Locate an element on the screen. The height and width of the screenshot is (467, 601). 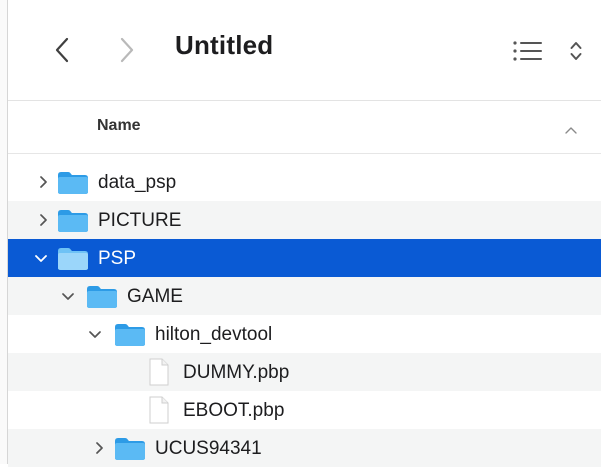
list-item: hilton_devtool is located at coordinates (304, 334).